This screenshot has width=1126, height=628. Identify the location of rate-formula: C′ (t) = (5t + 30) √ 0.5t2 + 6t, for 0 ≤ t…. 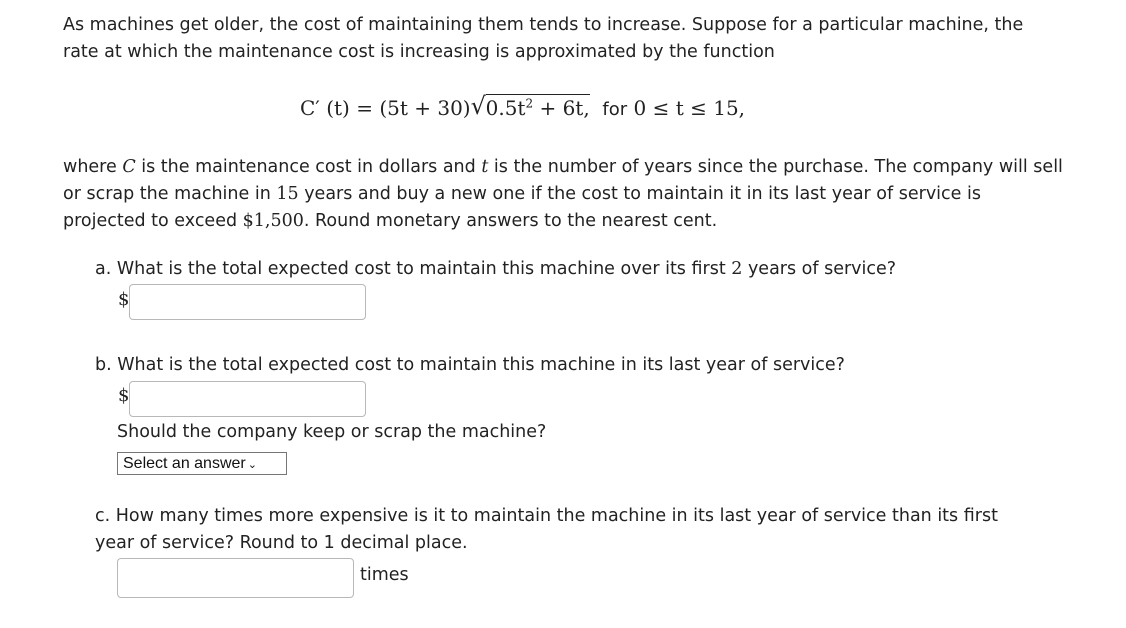
(523, 106).